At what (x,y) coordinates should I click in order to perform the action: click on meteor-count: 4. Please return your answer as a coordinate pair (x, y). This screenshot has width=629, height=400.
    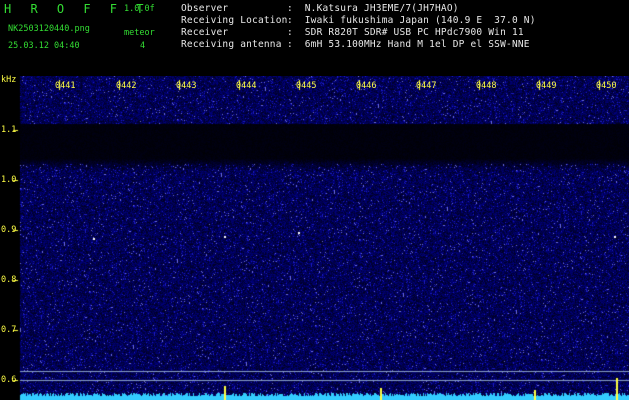
    Looking at the image, I should click on (143, 46).